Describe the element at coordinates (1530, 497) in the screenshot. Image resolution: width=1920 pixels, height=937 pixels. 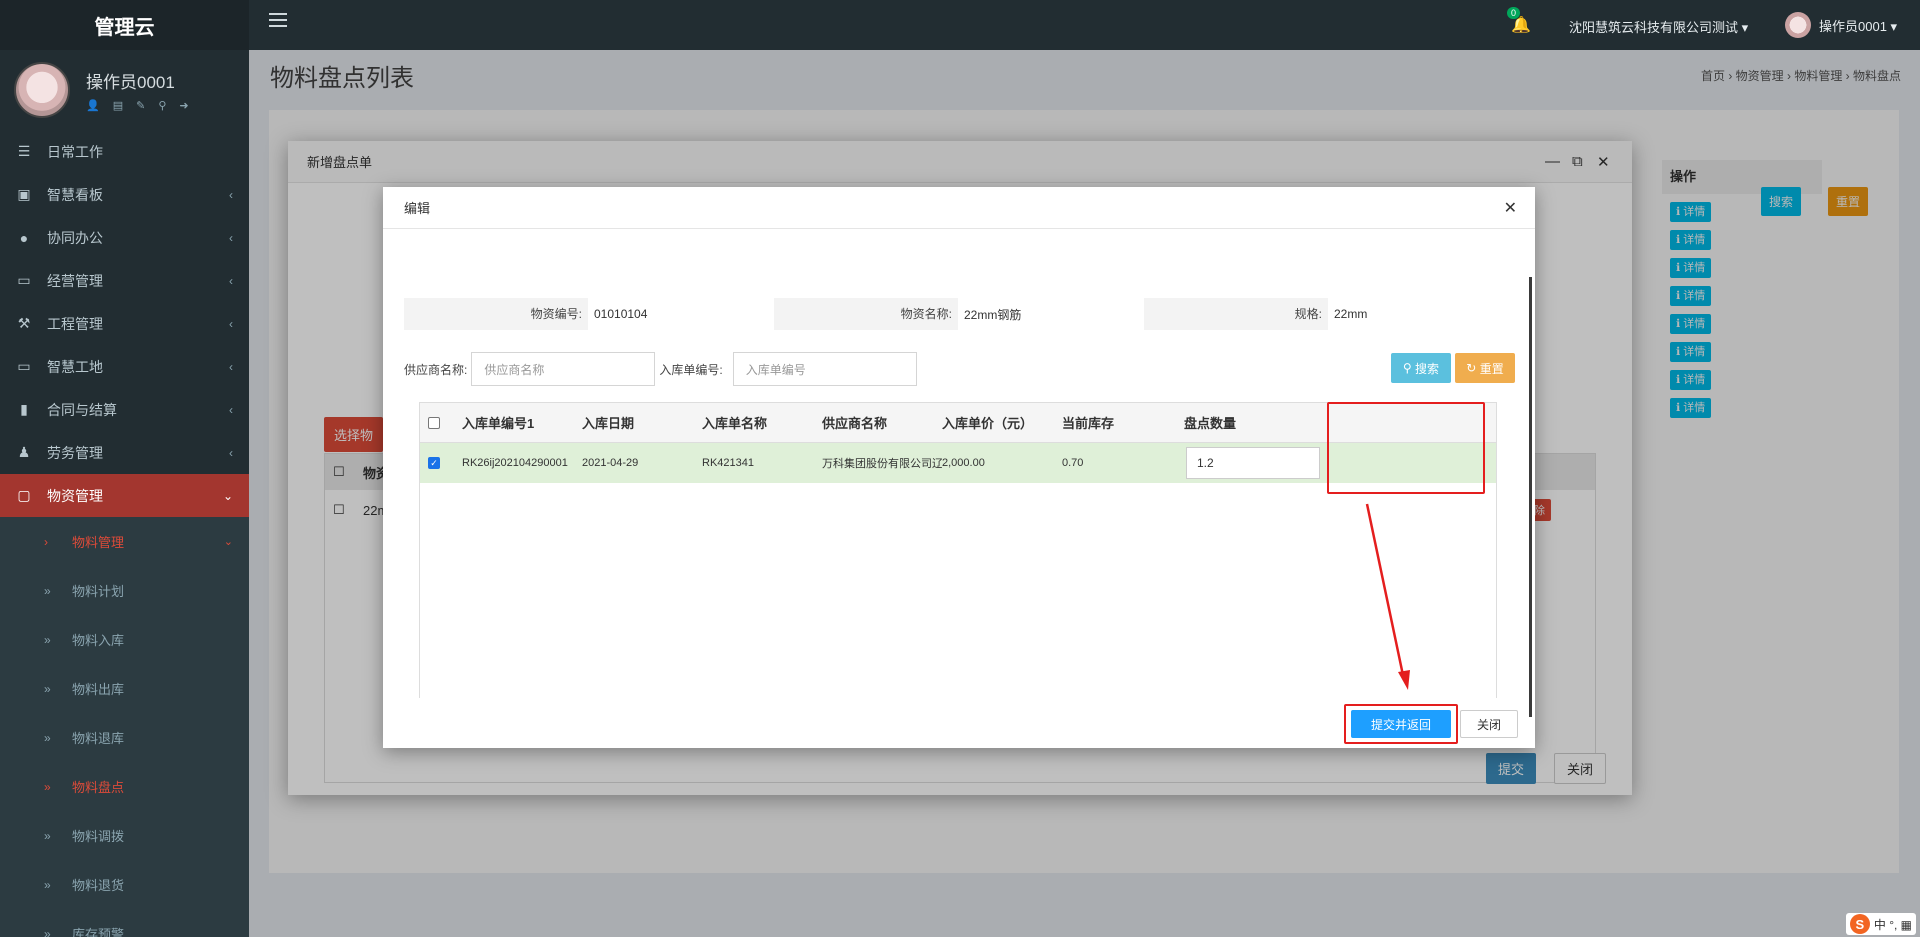
I see `scrollbar` at that location.